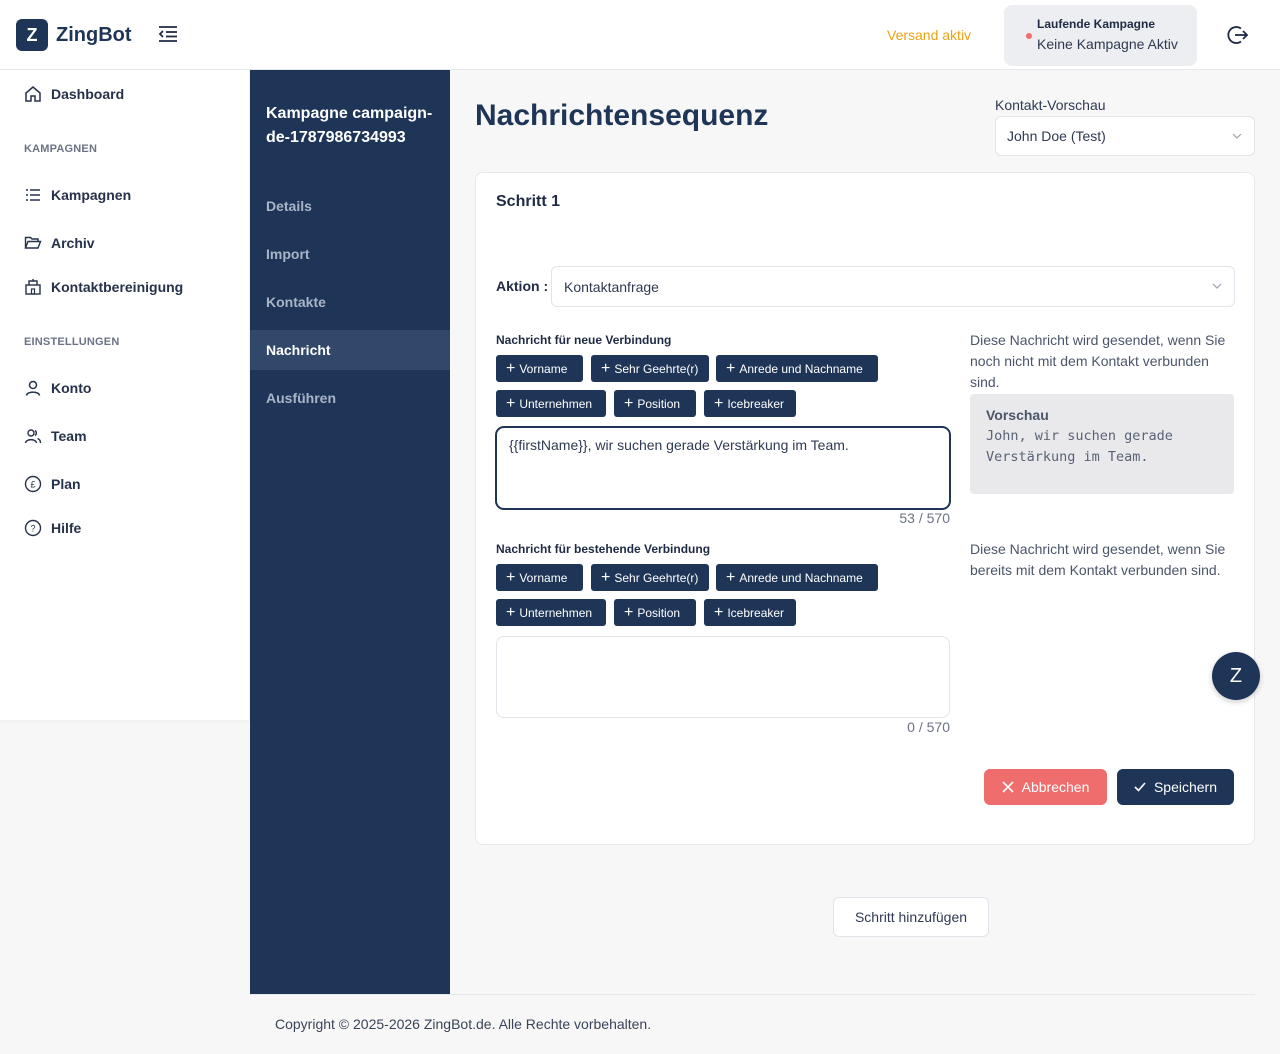 The height and width of the screenshot is (1054, 1280). I want to click on footer-divider, so click(752, 994).